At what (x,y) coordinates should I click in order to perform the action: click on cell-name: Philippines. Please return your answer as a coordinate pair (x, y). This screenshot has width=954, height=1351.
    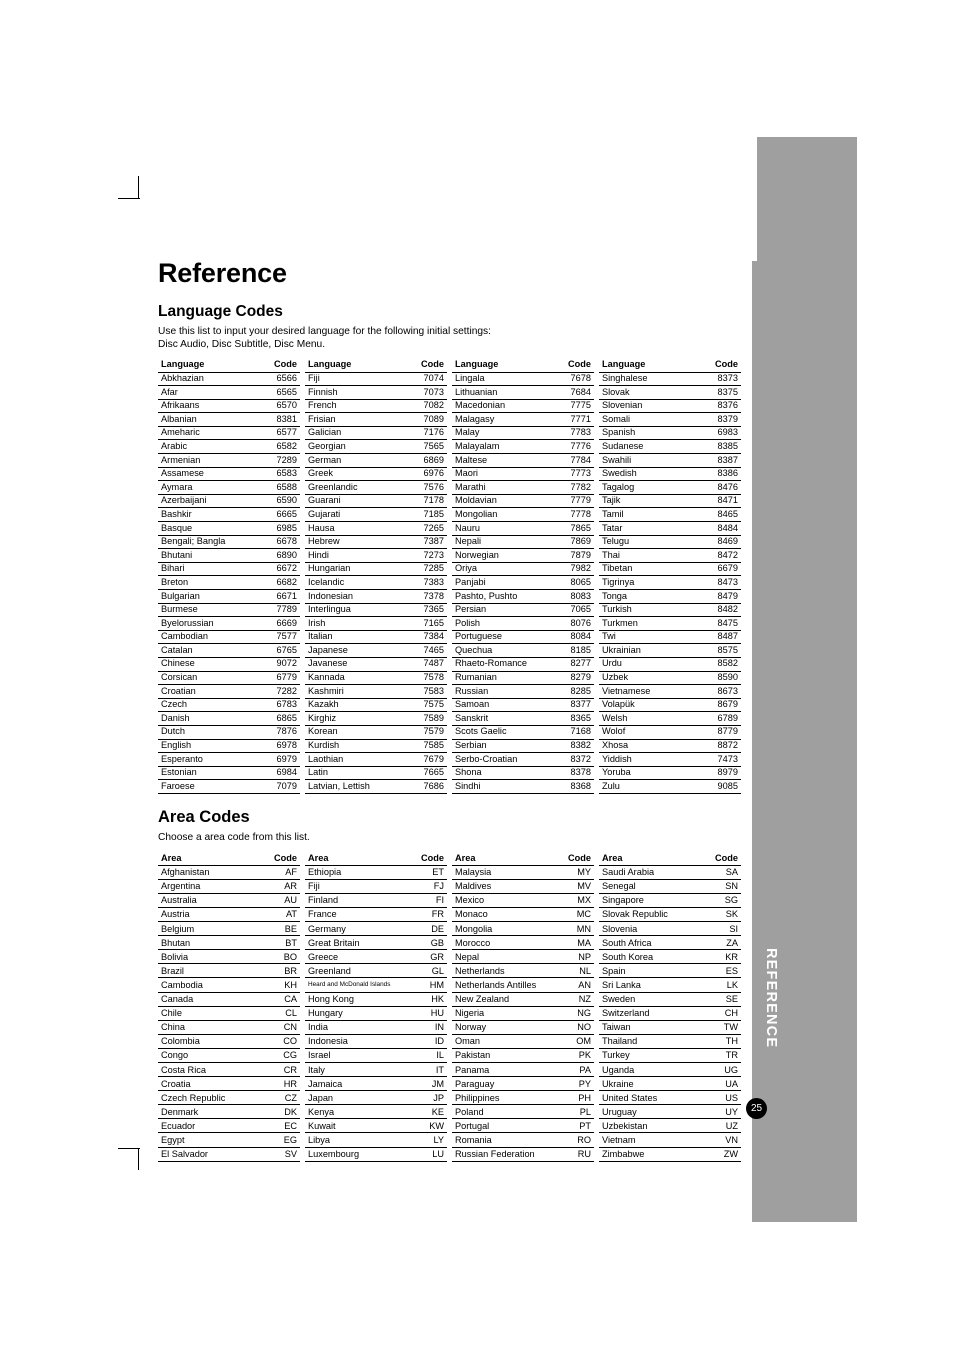
    Looking at the image, I should click on (503, 1097).